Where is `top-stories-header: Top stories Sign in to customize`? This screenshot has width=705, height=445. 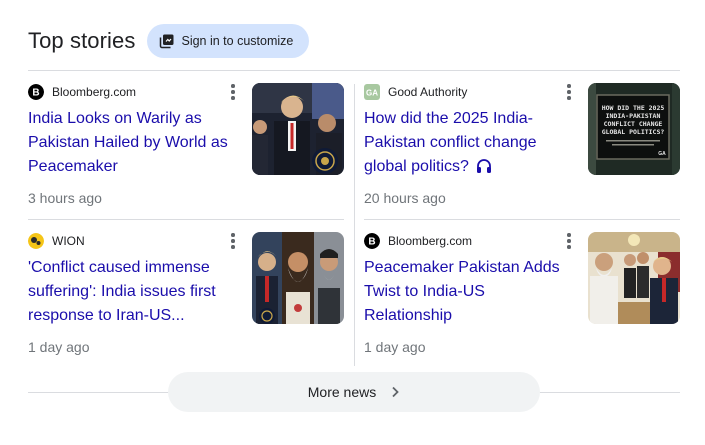 top-stories-header: Top stories Sign in to customize is located at coordinates (169, 41).